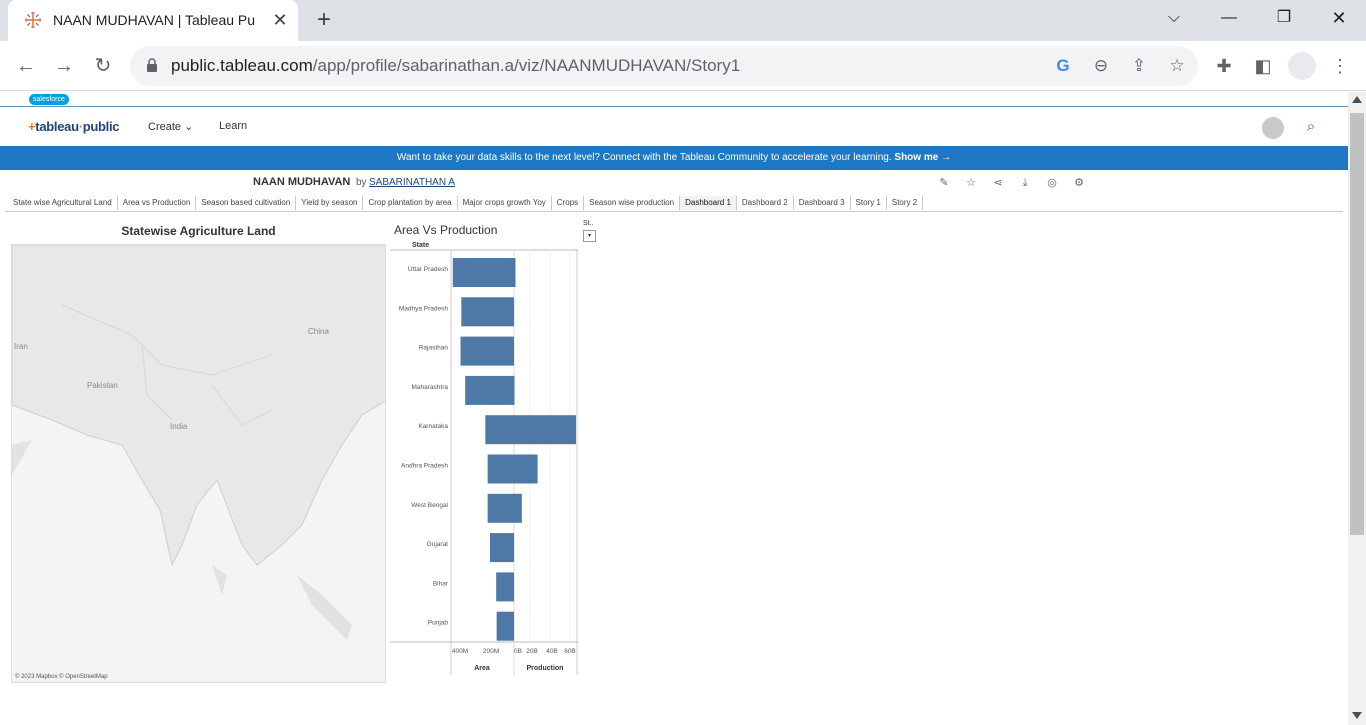 Image resolution: width=1366 pixels, height=725 pixels. What do you see at coordinates (1273, 128) in the screenshot?
I see `user-avatar-icon` at bounding box center [1273, 128].